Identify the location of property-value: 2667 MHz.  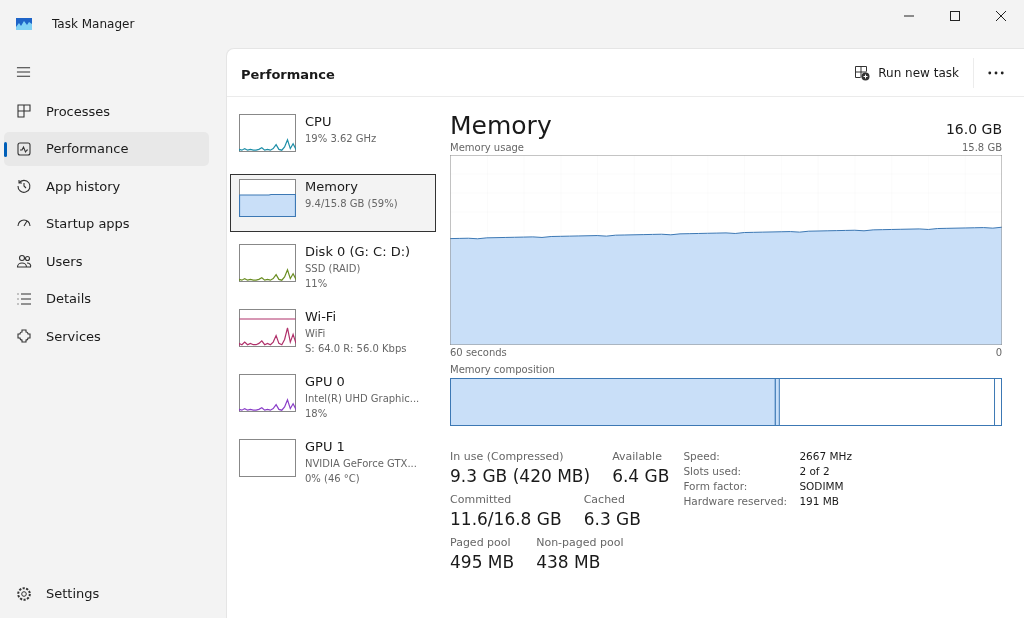
(825, 456).